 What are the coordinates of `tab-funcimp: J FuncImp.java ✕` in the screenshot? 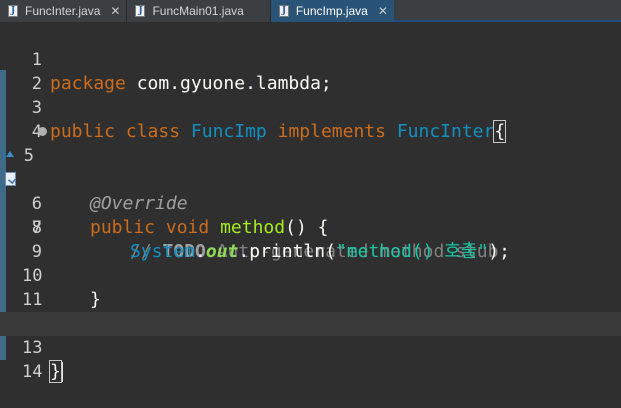 It's located at (331, 11).